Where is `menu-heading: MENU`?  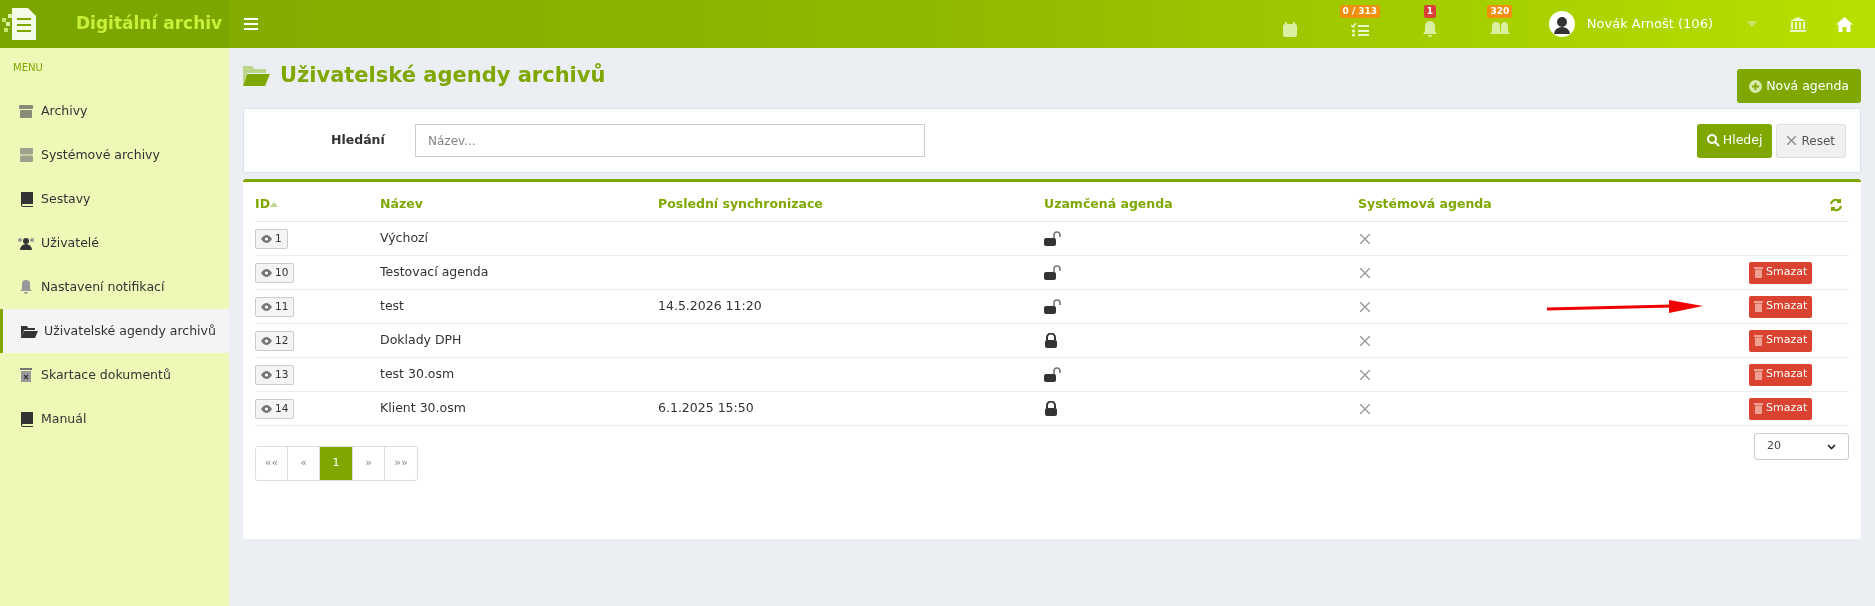 menu-heading: MENU is located at coordinates (28, 68).